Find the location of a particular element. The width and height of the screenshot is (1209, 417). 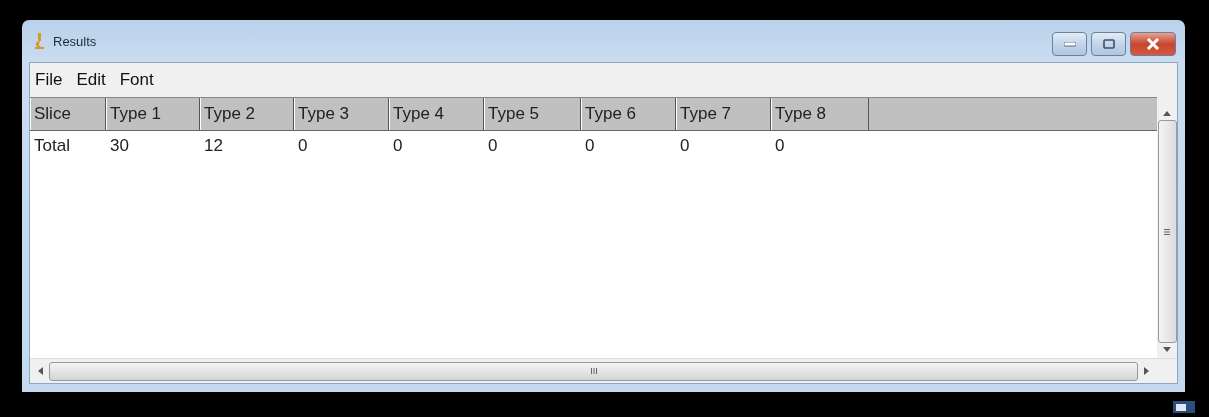

menu-item: Edit is located at coordinates (91, 80).